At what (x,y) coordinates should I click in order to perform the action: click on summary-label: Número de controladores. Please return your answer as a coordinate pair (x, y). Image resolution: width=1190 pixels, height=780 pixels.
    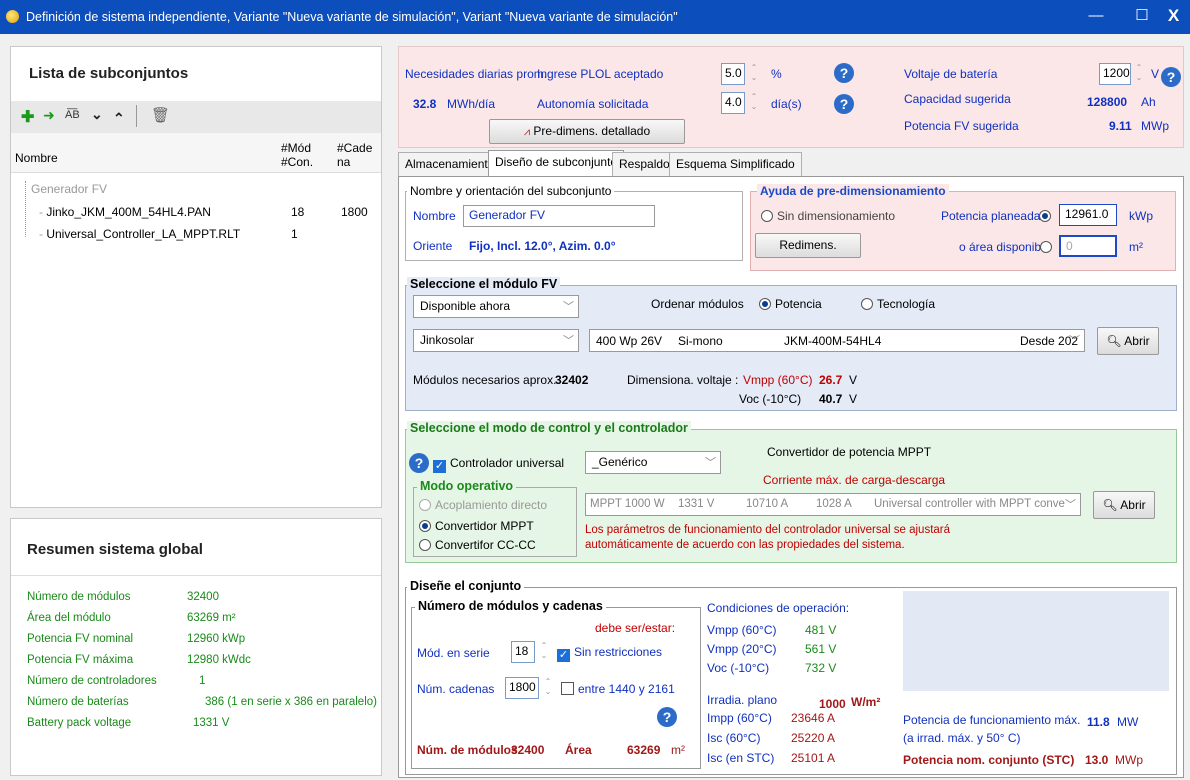
    Looking at the image, I should click on (92, 681).